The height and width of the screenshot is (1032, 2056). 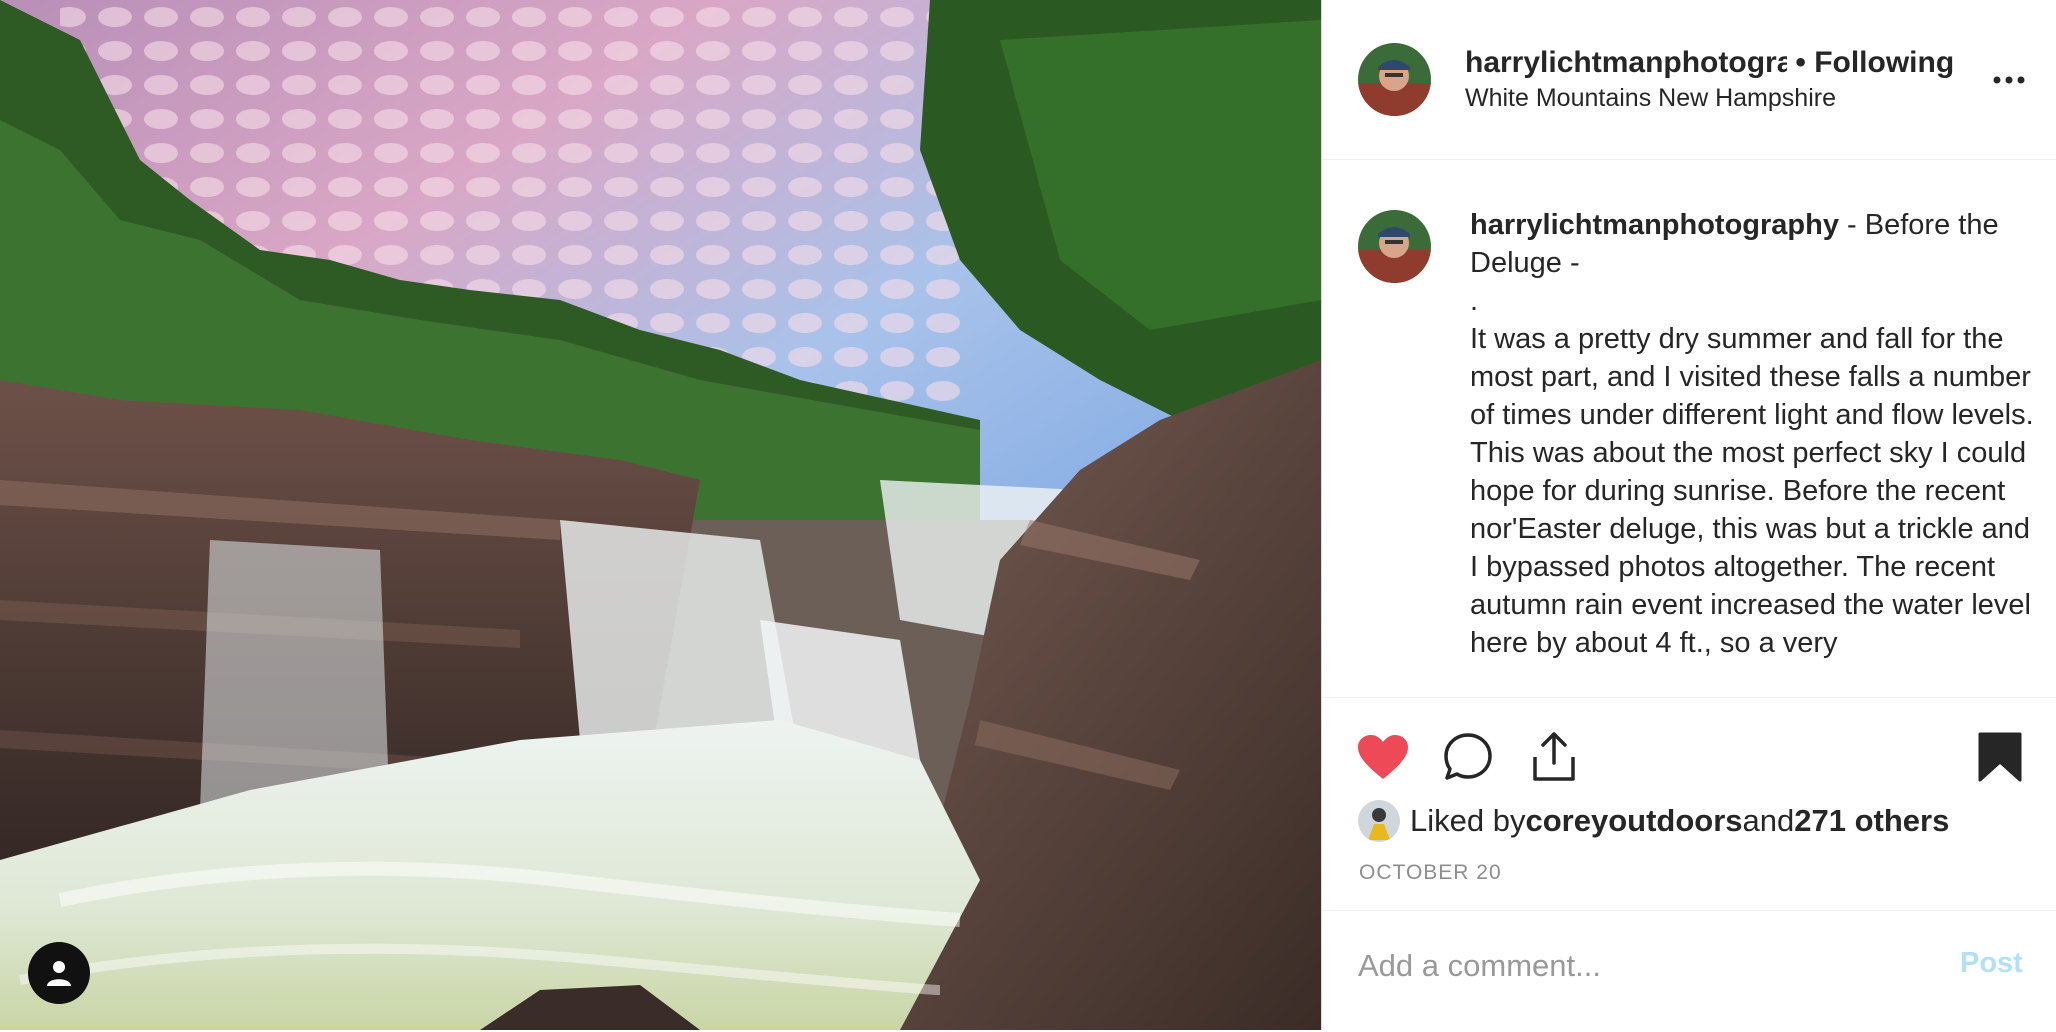 What do you see at coordinates (1633, 821) in the screenshot?
I see `liker-username: coreyoutdoors` at bounding box center [1633, 821].